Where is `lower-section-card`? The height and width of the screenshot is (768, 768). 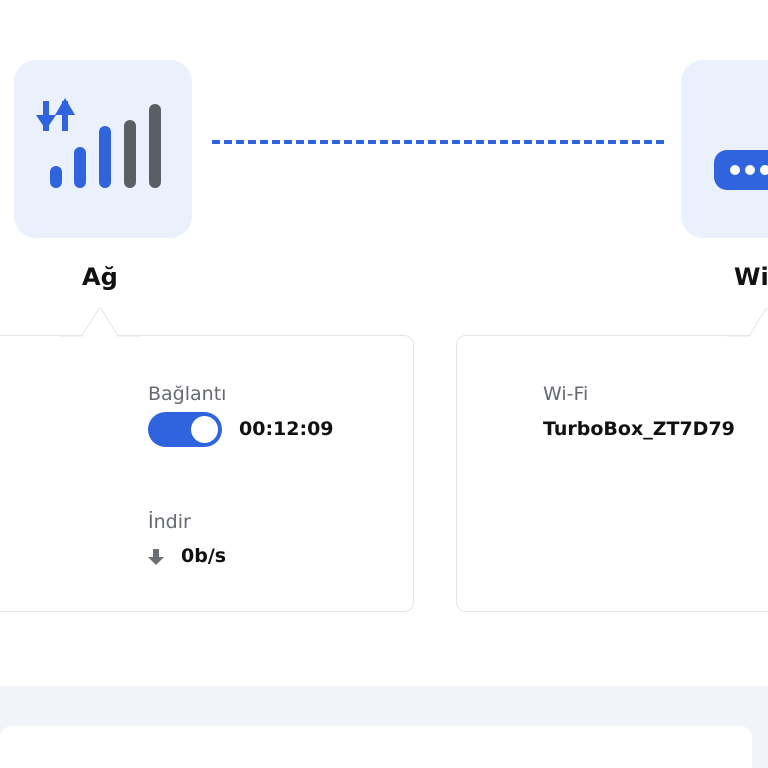
lower-section-card is located at coordinates (376, 747).